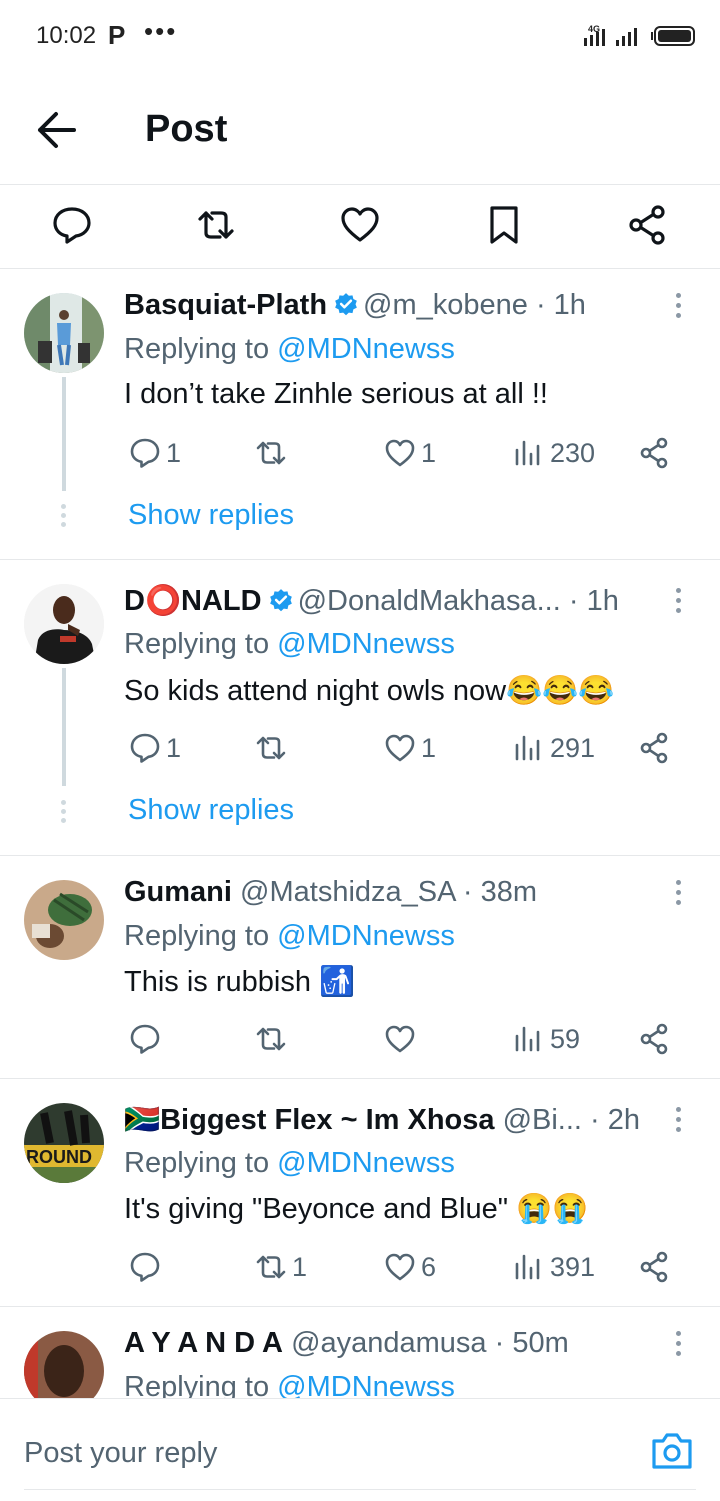  What do you see at coordinates (64, 1143) in the screenshot?
I see `avatar: ROUND` at bounding box center [64, 1143].